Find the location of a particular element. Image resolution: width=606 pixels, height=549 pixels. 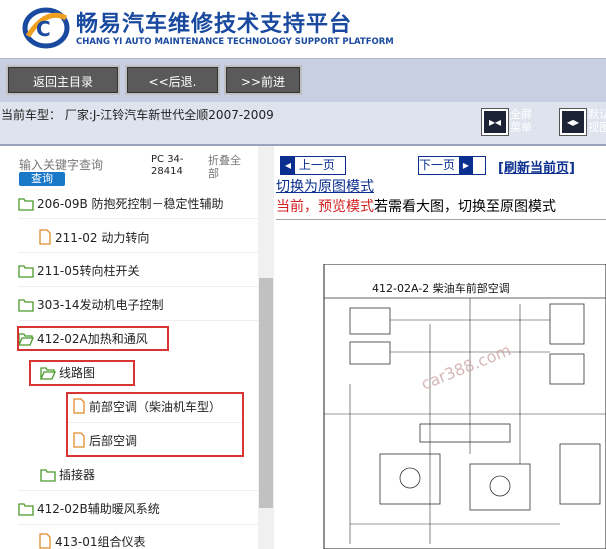

tree-item-connectors: 插接器 is located at coordinates (67, 475).